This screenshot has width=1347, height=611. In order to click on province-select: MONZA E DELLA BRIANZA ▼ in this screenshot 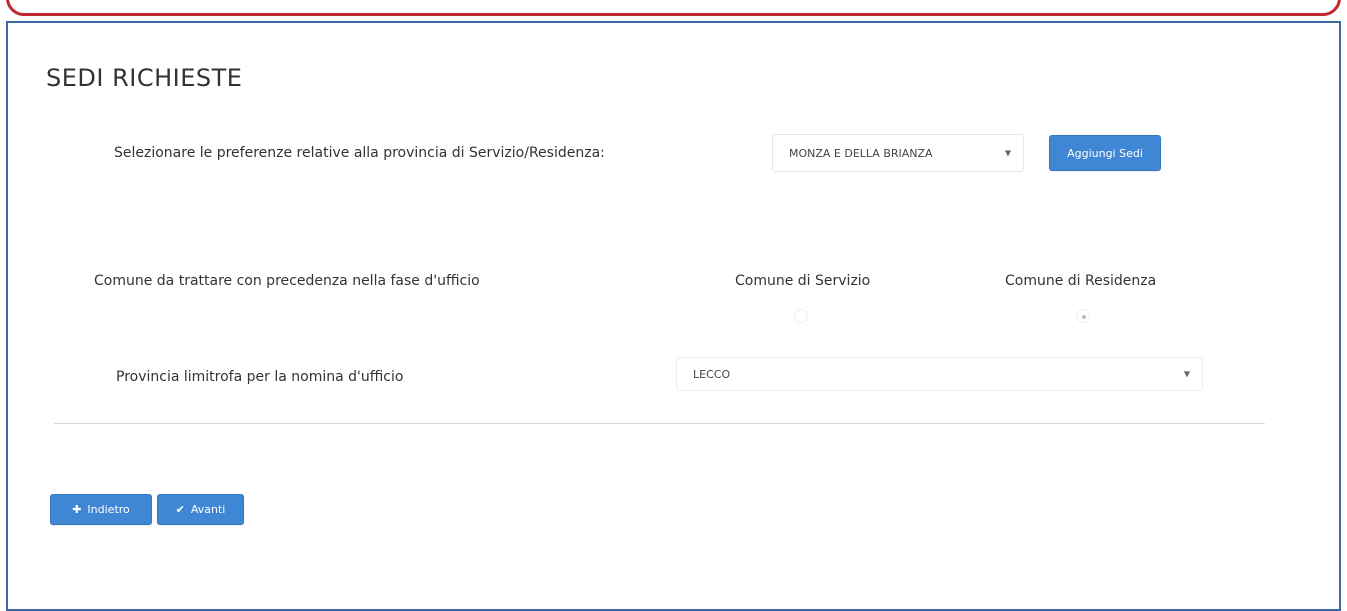, I will do `click(898, 153)`.